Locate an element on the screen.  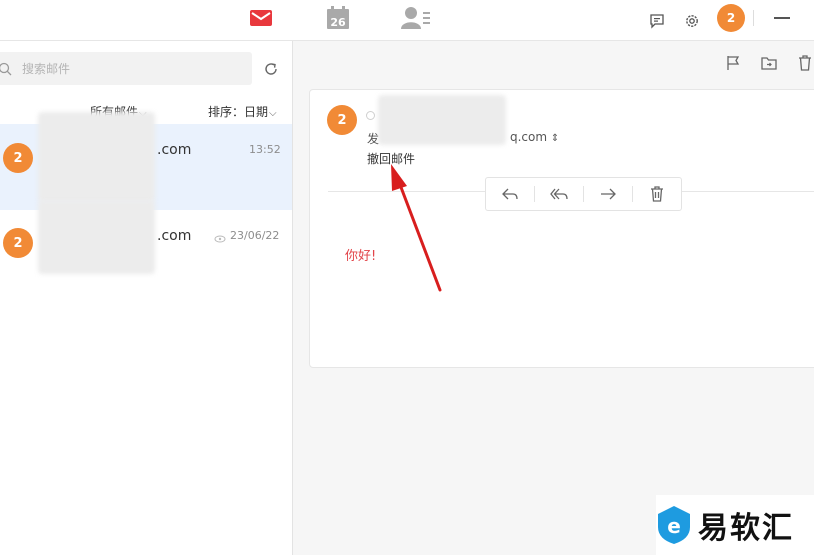
unread-dot is located at coordinates (370, 115).